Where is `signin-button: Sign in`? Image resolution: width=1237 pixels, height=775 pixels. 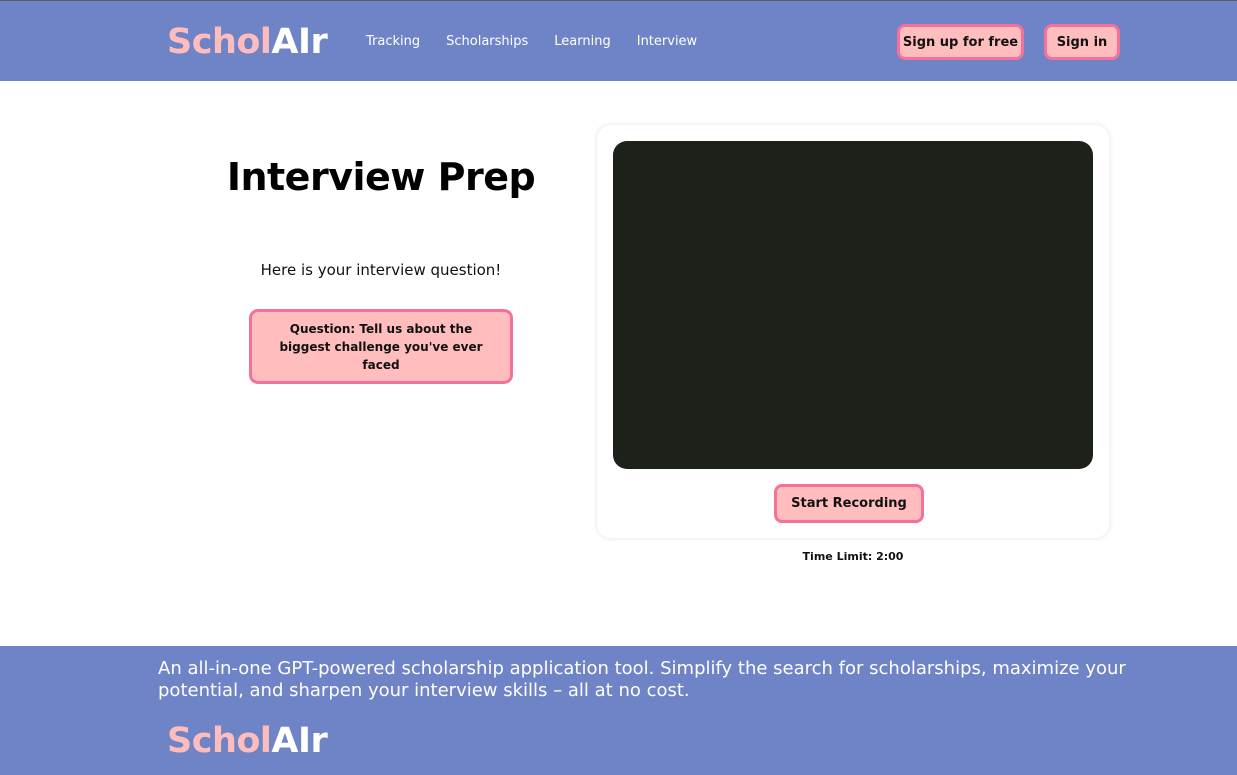 signin-button: Sign in is located at coordinates (1082, 42).